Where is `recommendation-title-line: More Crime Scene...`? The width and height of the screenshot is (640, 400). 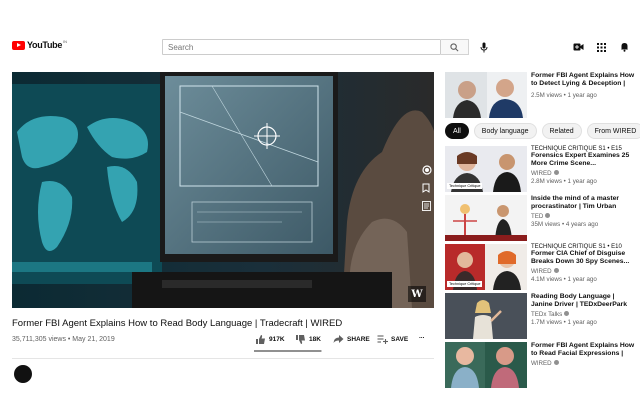 recommendation-title-line: More Crime Scene... is located at coordinates (563, 164).